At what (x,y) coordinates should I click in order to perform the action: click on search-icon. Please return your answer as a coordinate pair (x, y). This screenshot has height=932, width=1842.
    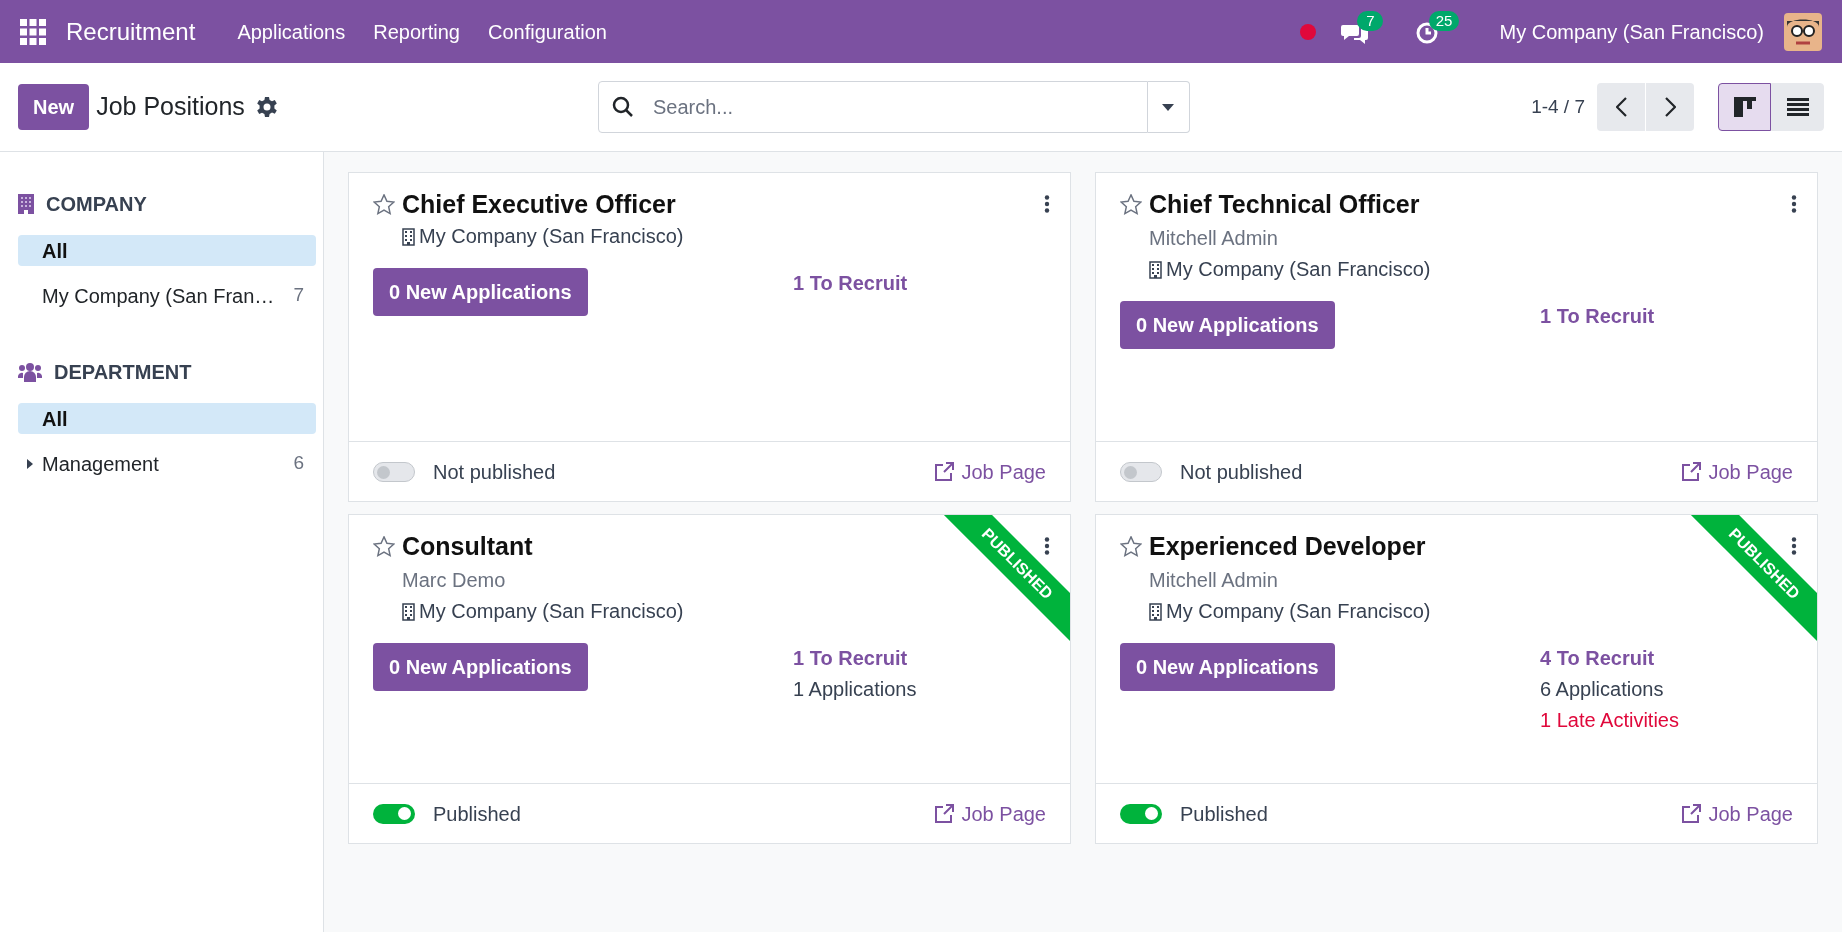
    Looking at the image, I should click on (622, 107).